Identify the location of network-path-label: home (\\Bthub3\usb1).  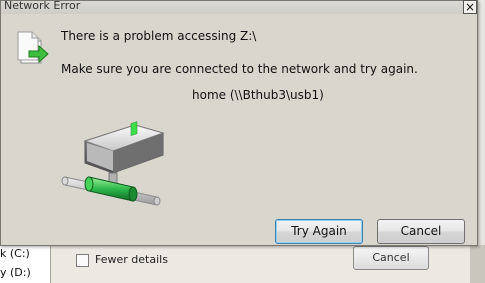
(258, 95).